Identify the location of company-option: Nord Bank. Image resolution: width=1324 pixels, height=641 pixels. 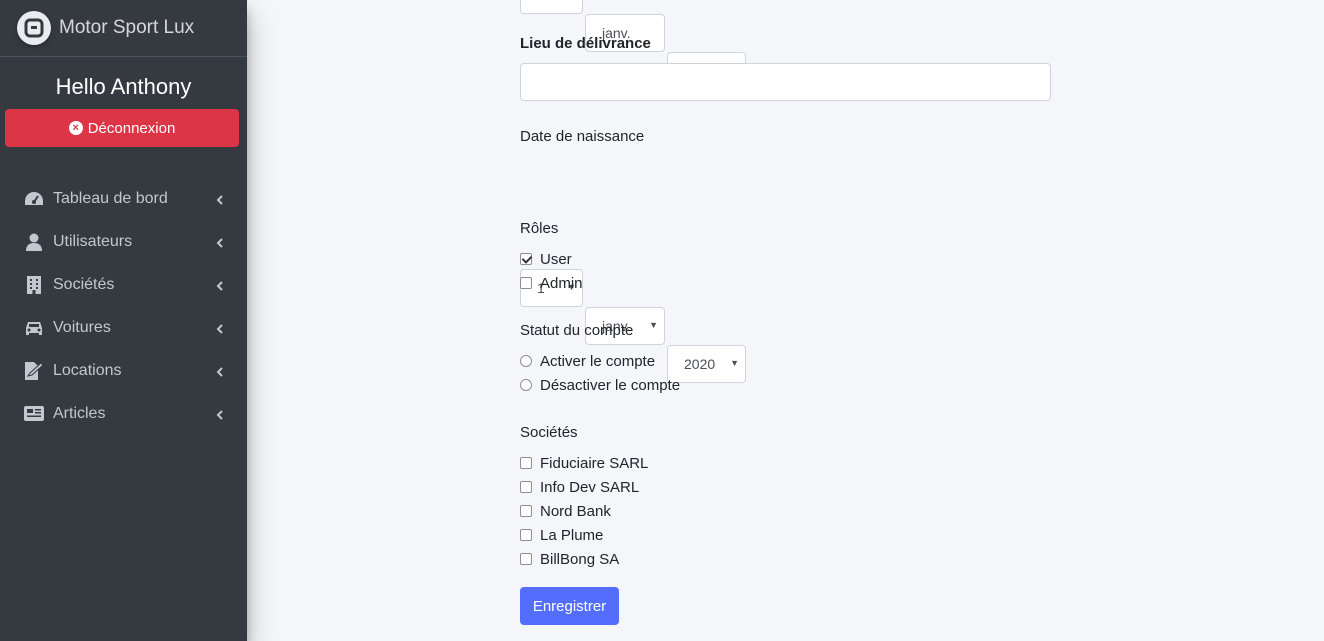
(584, 511).